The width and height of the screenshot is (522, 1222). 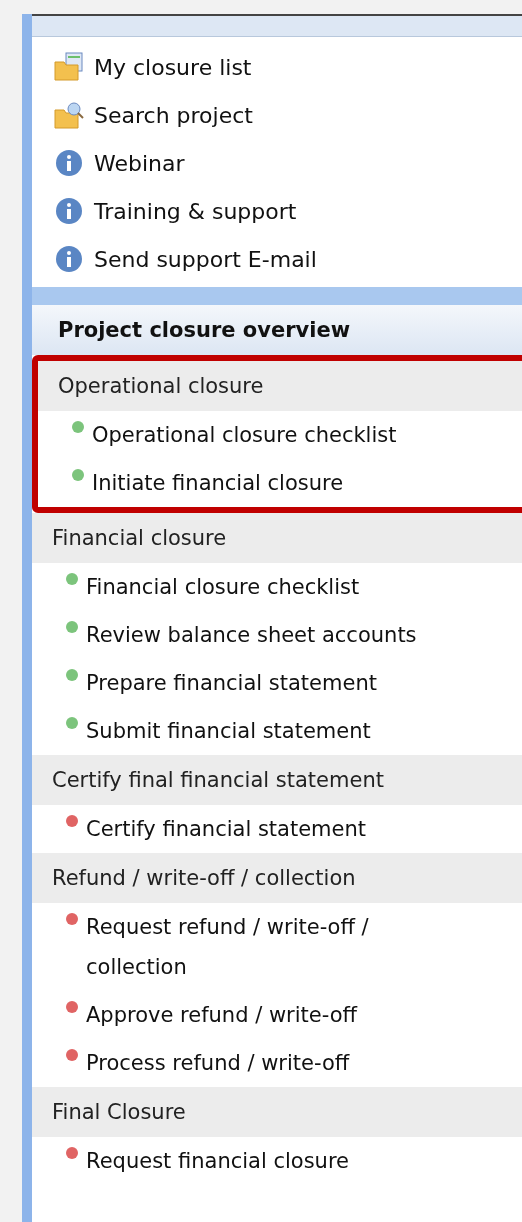 I want to click on task-link: Prepare financial statement, so click(x=277, y=683).